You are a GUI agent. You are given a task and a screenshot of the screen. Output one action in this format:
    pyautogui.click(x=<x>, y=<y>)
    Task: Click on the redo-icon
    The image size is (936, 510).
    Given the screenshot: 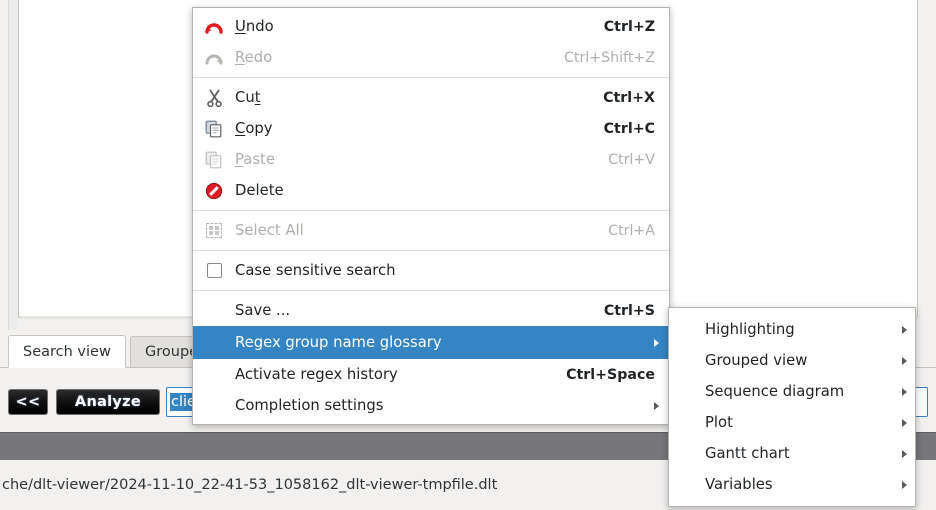 What is the action you would take?
    pyautogui.click(x=214, y=58)
    